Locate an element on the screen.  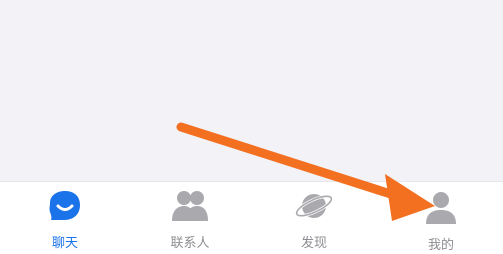
tab-contacts-label: 联系人 is located at coordinates (190, 243).